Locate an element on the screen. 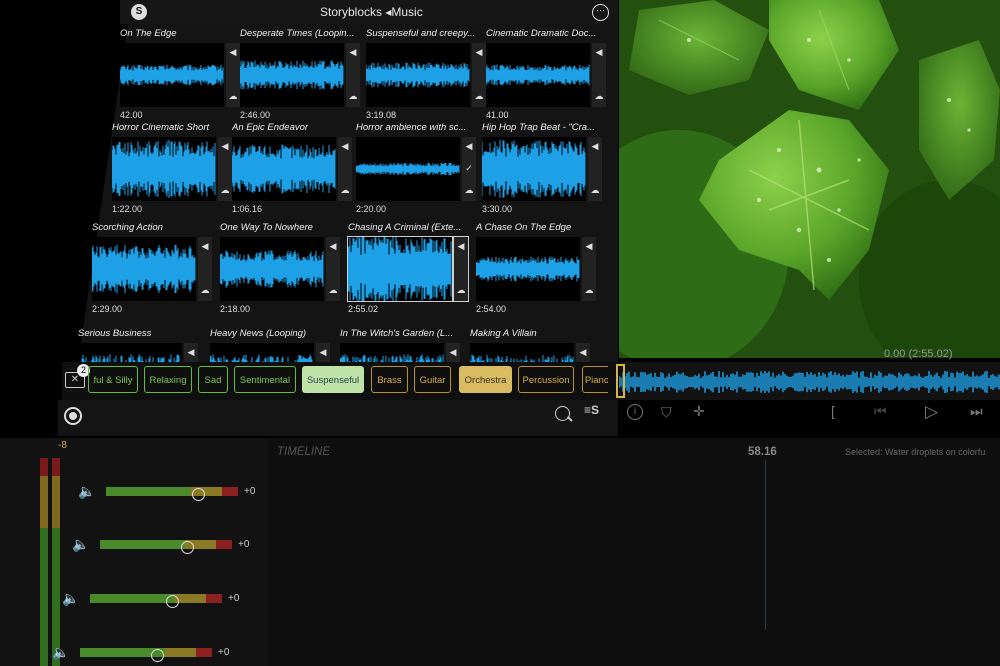 This screenshot has height=666, width=1000. track-duration: 3:19.08 is located at coordinates (381, 115).